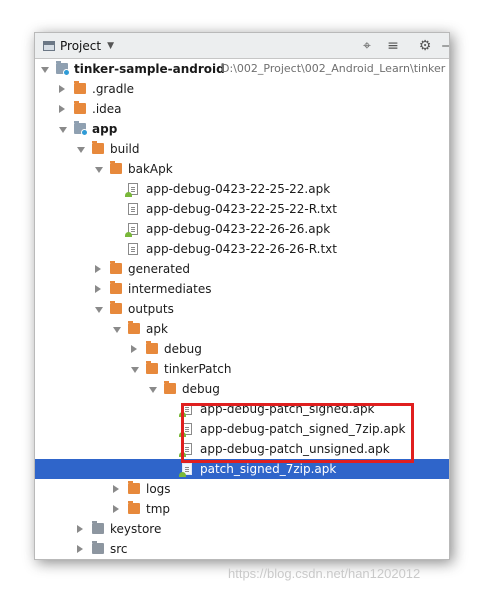 This screenshot has width=484, height=596. I want to click on tree-row: app-debug-0423-22-26-26-R.txt, so click(242, 249).